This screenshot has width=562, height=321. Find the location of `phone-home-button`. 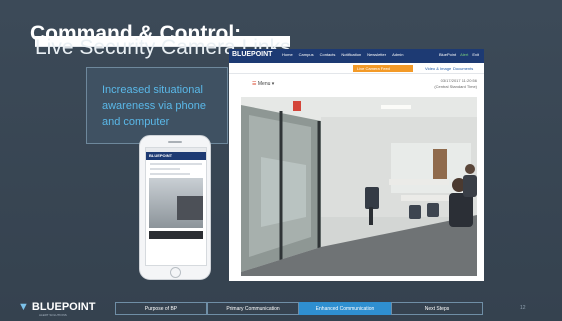

phone-home-button is located at coordinates (175, 272).